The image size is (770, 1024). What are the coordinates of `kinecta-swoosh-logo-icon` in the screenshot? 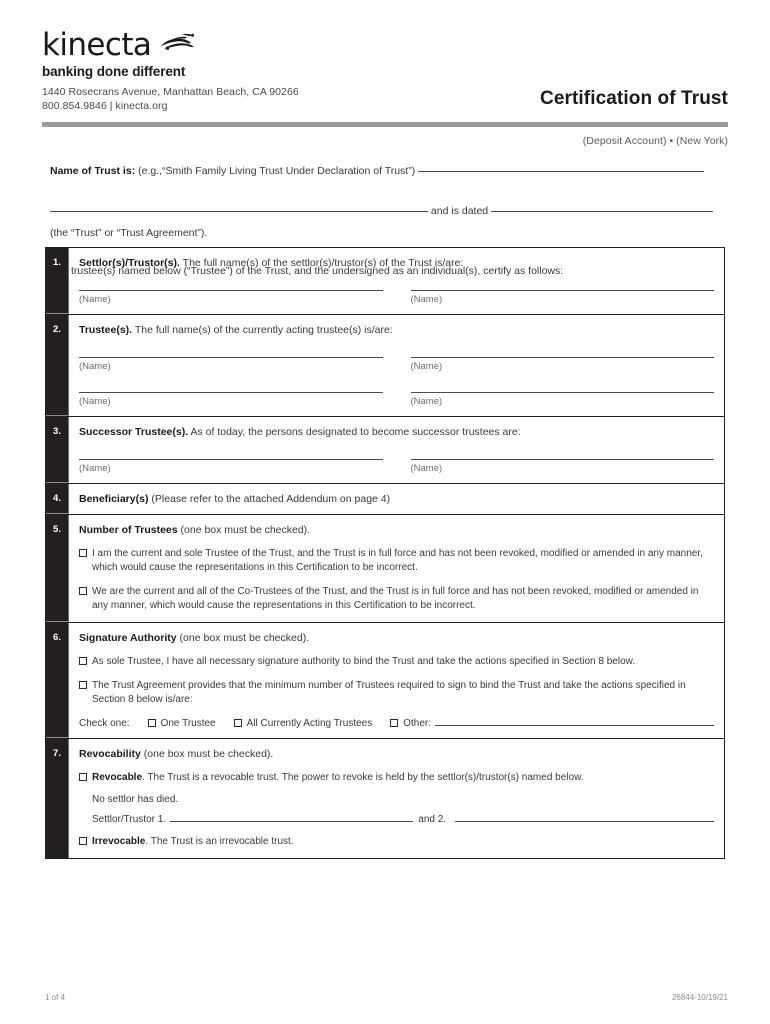 It's located at (178, 45).